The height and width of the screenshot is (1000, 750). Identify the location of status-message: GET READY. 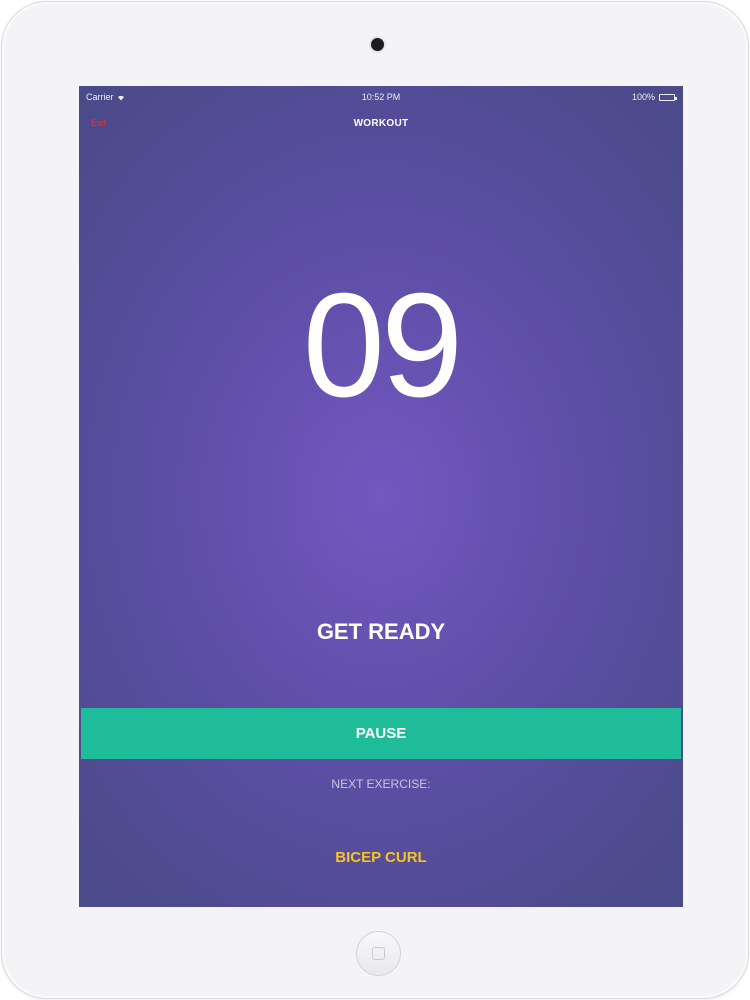
(381, 631).